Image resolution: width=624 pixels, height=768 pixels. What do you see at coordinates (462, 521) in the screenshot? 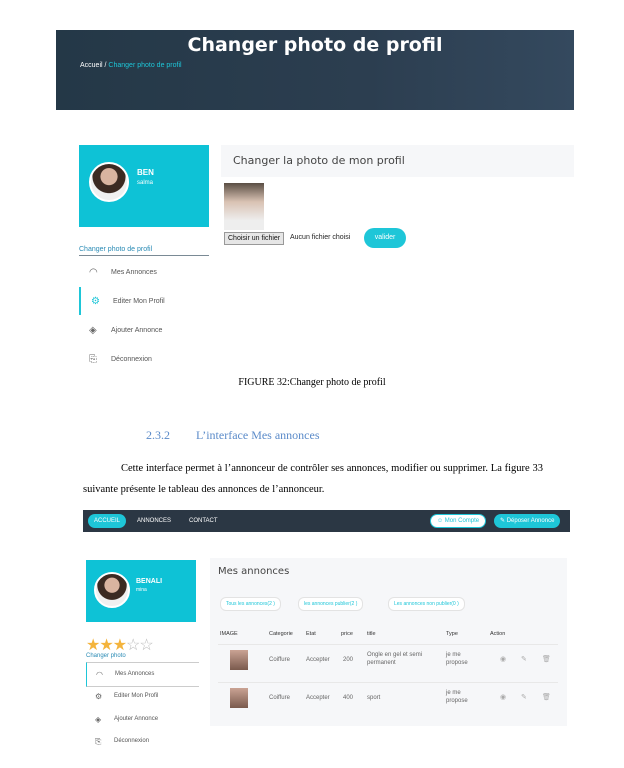
I see `my-account-label: Mon Compte` at bounding box center [462, 521].